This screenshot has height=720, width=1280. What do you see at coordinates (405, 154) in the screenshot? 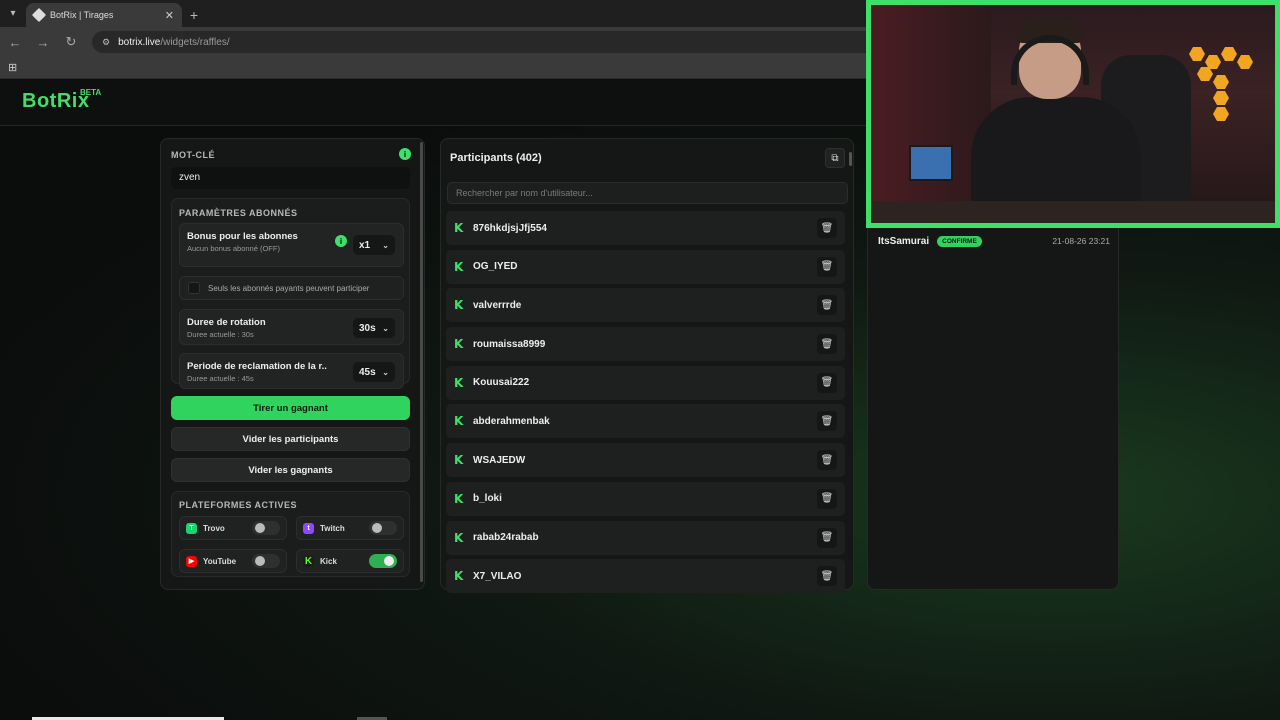
I see `keyword-info-icon: i` at bounding box center [405, 154].